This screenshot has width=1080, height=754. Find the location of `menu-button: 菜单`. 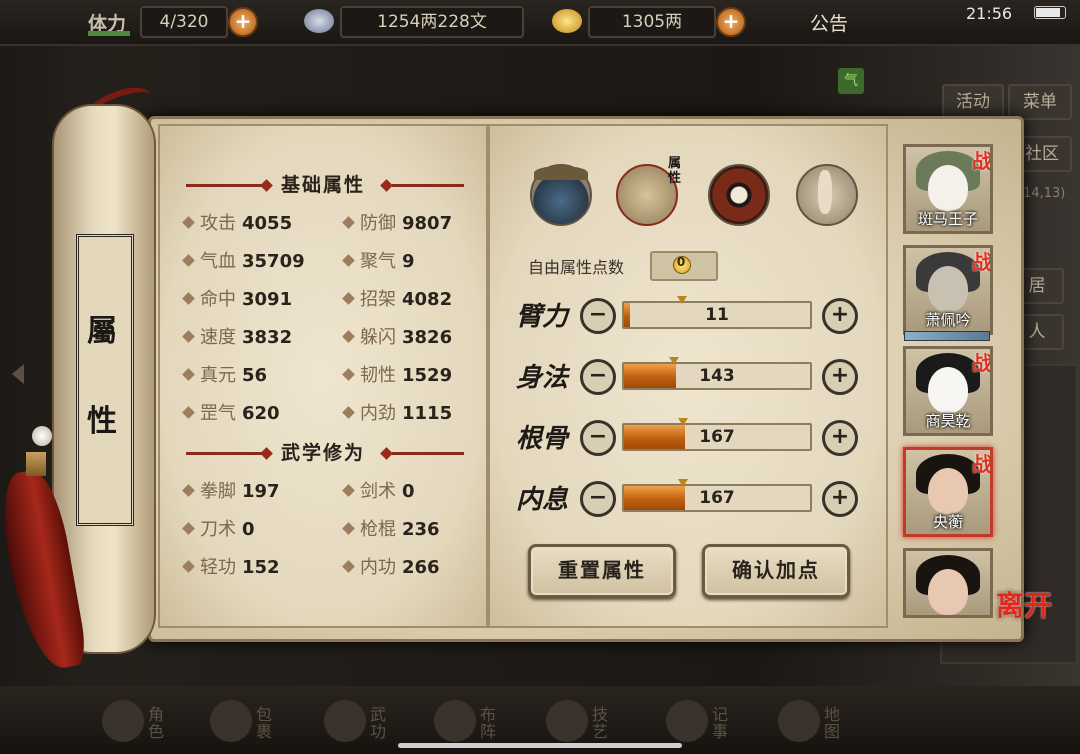

menu-button: 菜单 is located at coordinates (1040, 102).